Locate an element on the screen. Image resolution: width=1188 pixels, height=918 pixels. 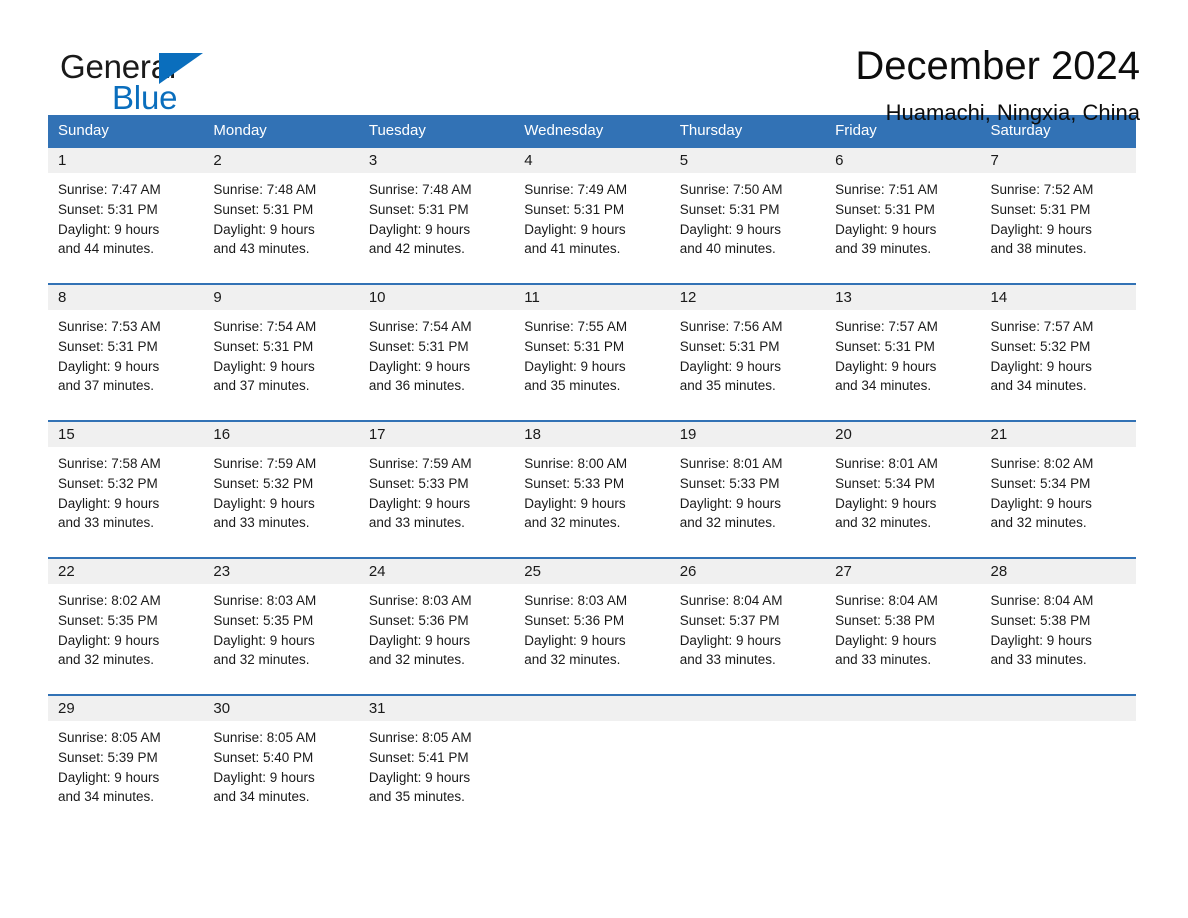
day-number: 8 is located at coordinates (125, 297).